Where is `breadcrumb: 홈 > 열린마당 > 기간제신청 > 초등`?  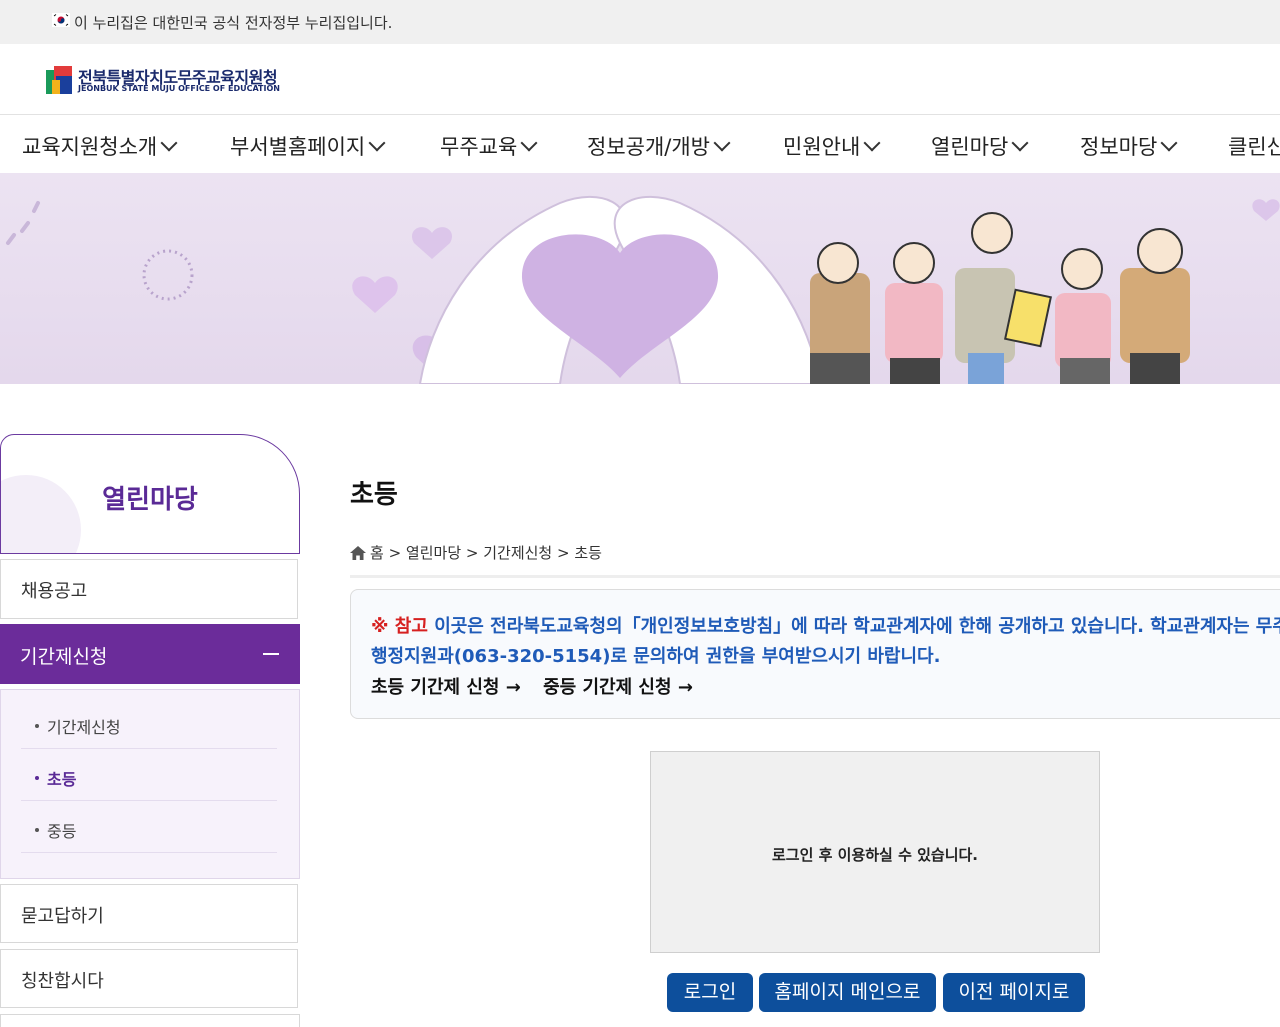
breadcrumb: 홈 > 열린마당 > 기간제신청 > 초등 is located at coordinates (476, 552).